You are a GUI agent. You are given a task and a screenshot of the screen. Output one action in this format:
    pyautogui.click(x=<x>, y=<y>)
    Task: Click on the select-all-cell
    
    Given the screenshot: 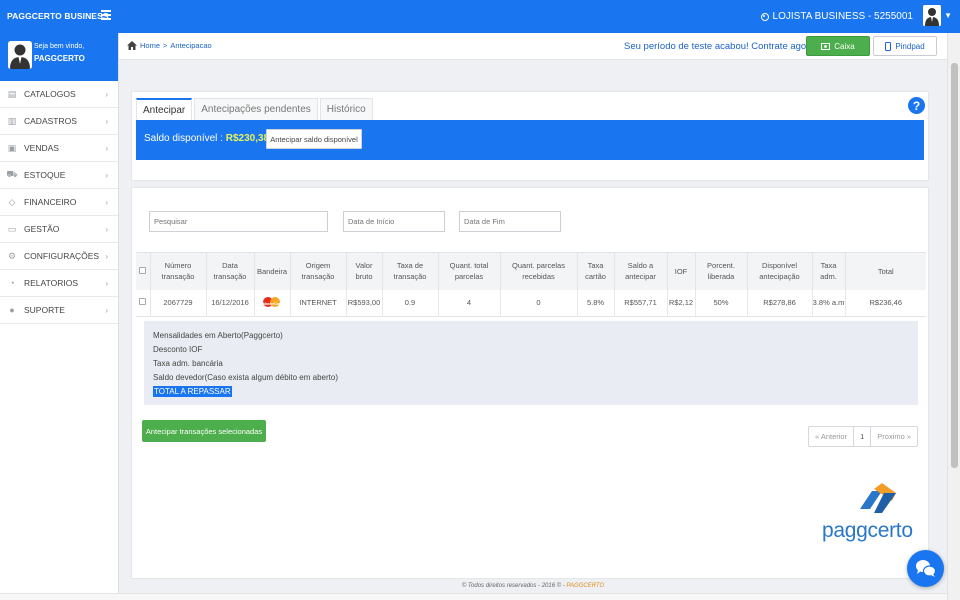 What is the action you would take?
    pyautogui.click(x=143, y=271)
    